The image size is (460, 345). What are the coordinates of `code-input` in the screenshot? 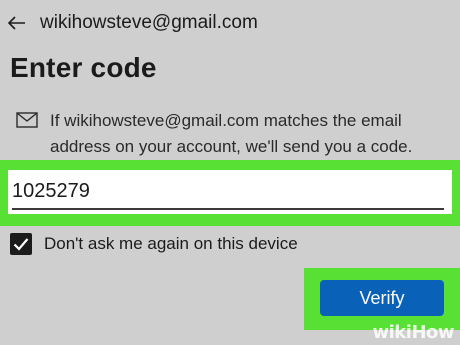 It's located at (228, 192).